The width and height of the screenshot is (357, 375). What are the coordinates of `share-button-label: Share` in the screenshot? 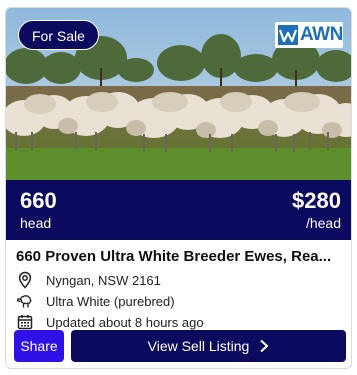 It's located at (39, 346).